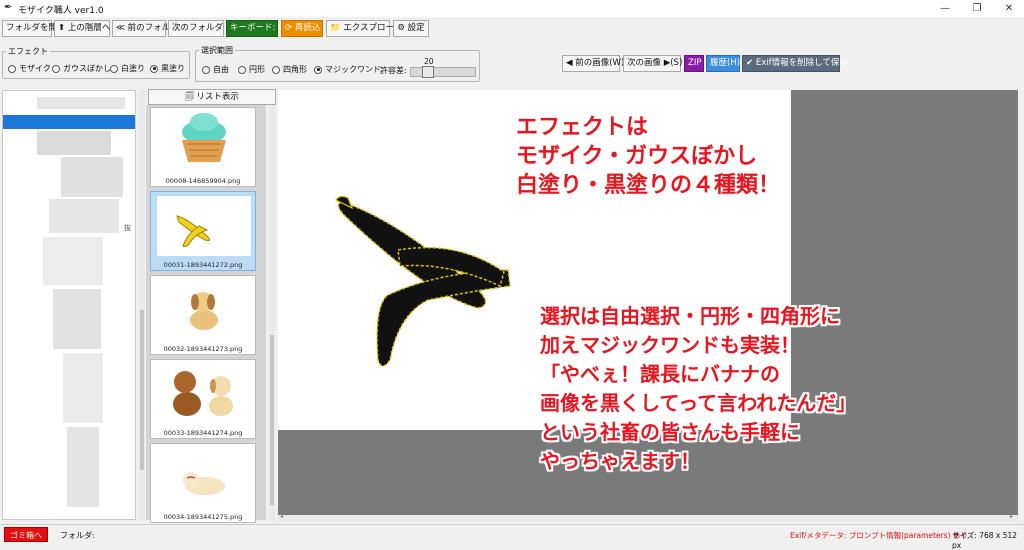 The width and height of the screenshot is (1024, 550). I want to click on minimize-button: —, so click(945, 8).